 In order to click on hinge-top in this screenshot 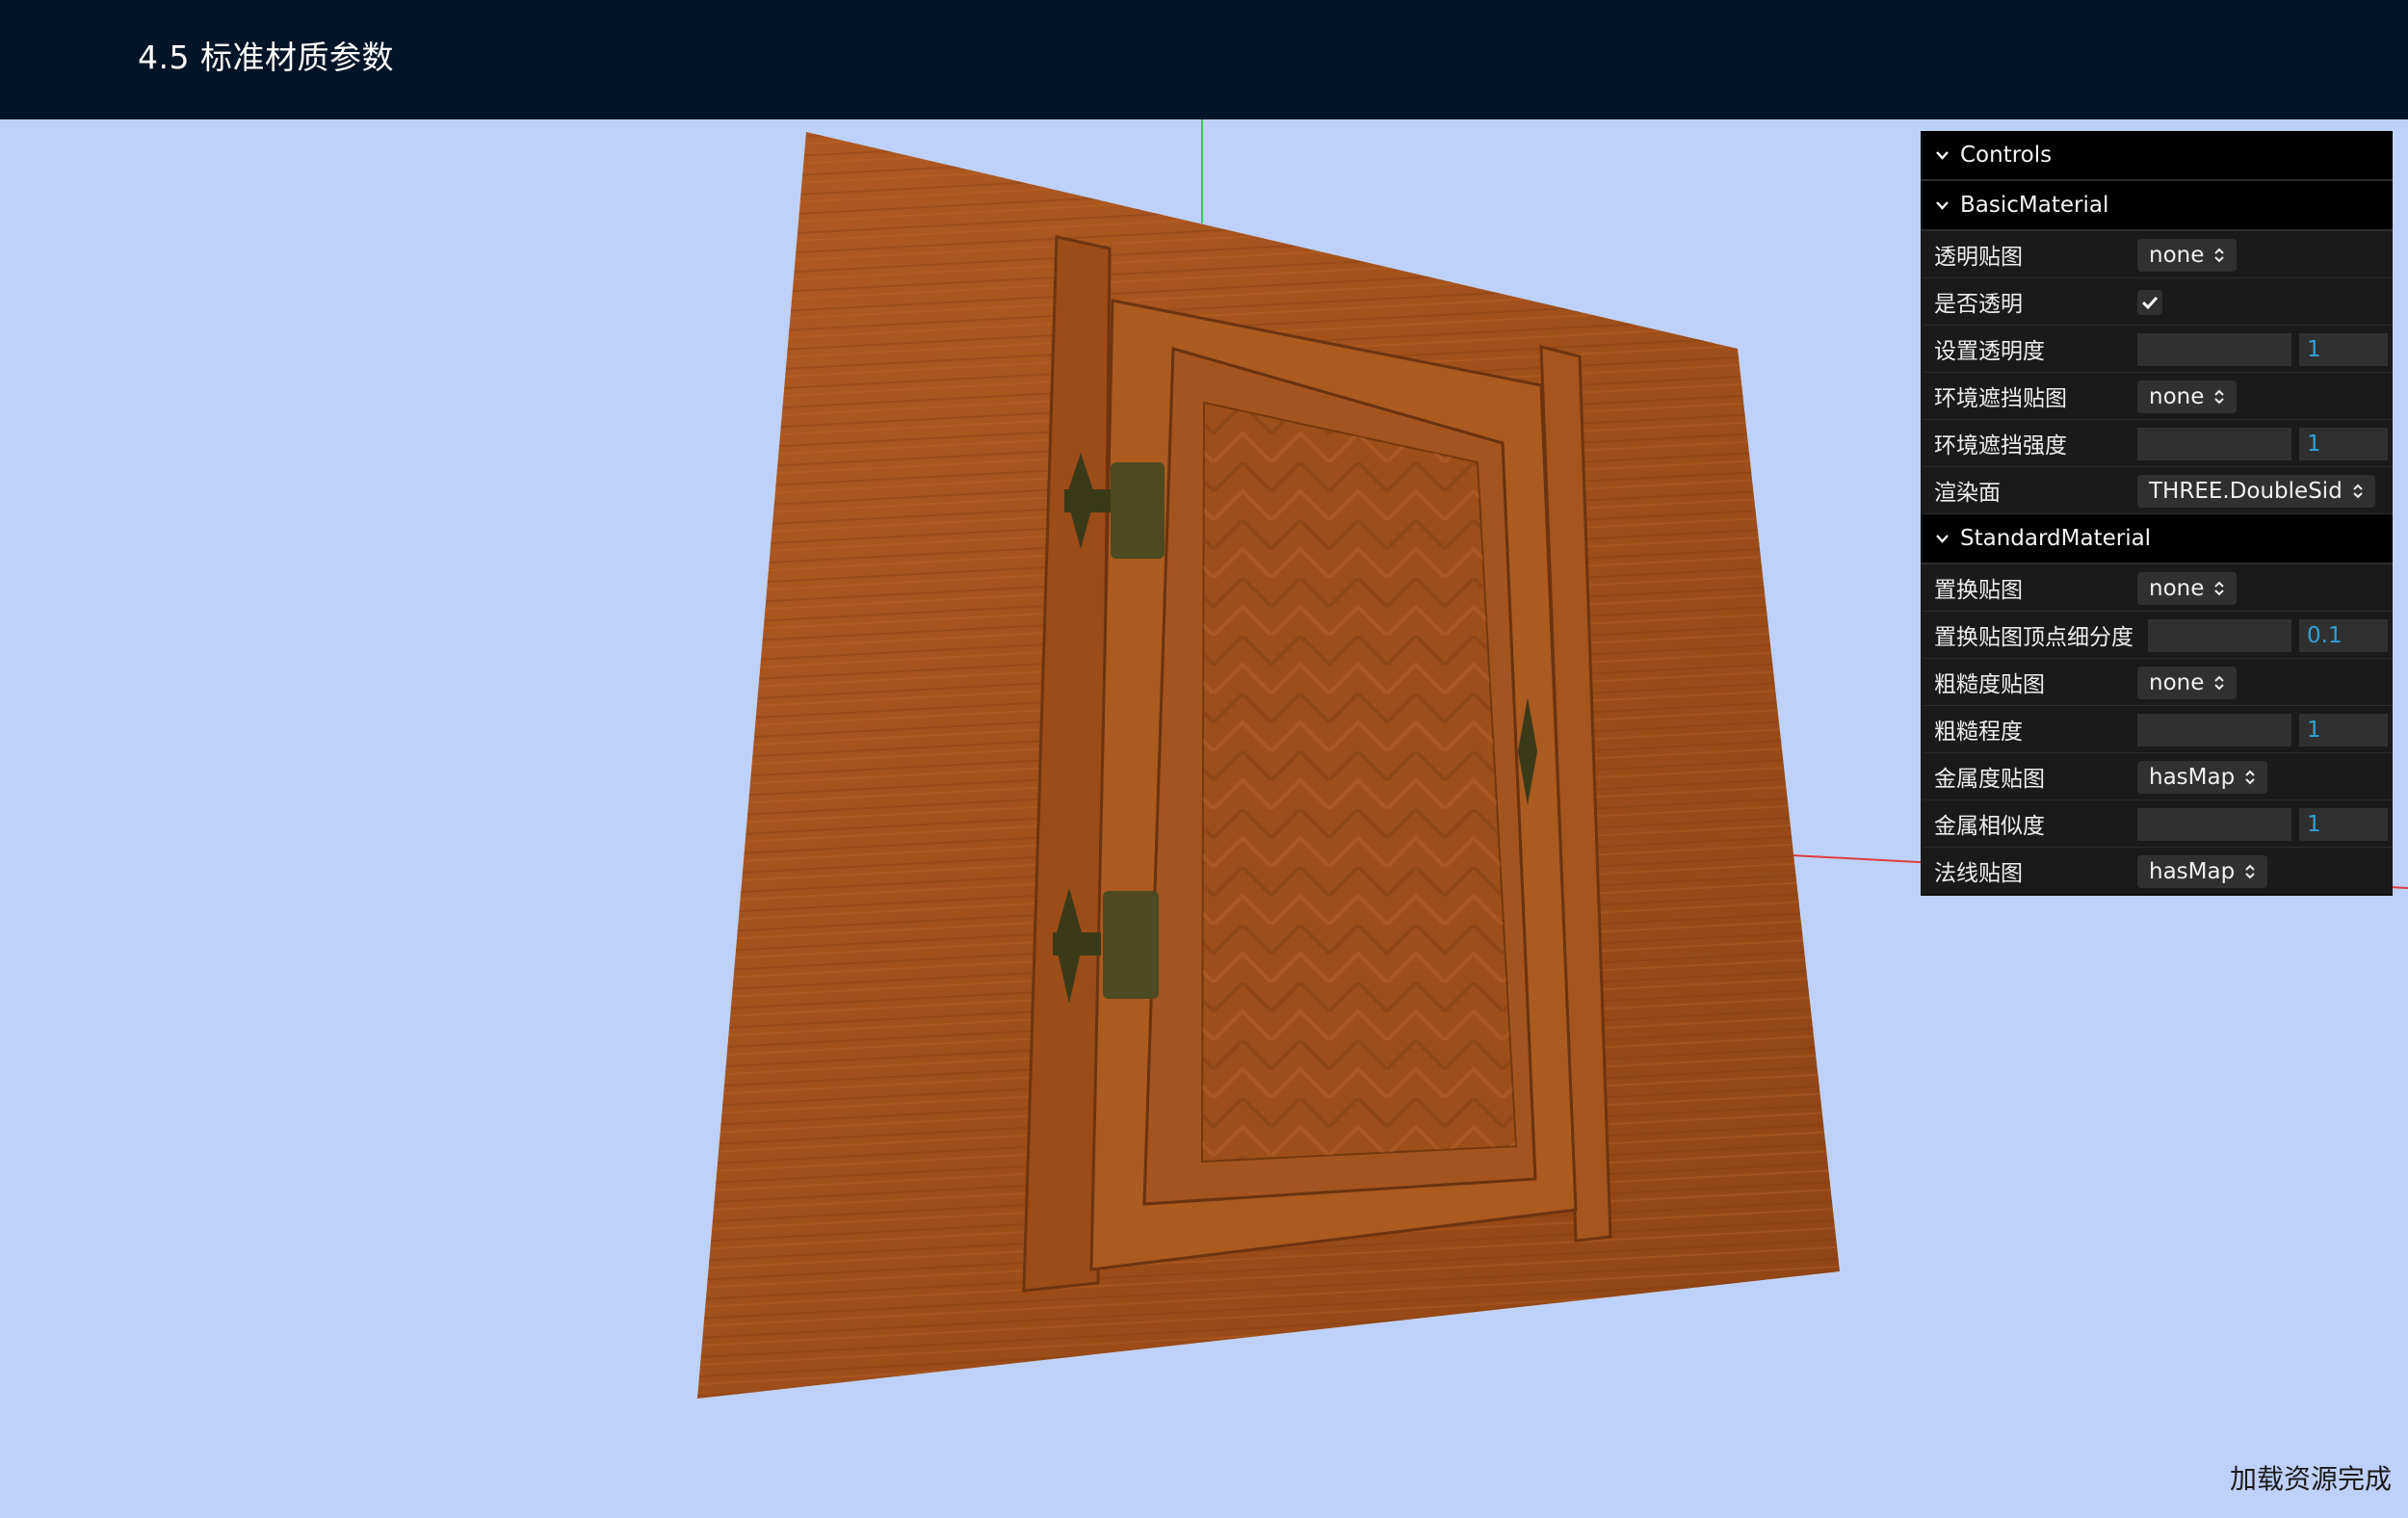, I will do `click(1114, 506)`.